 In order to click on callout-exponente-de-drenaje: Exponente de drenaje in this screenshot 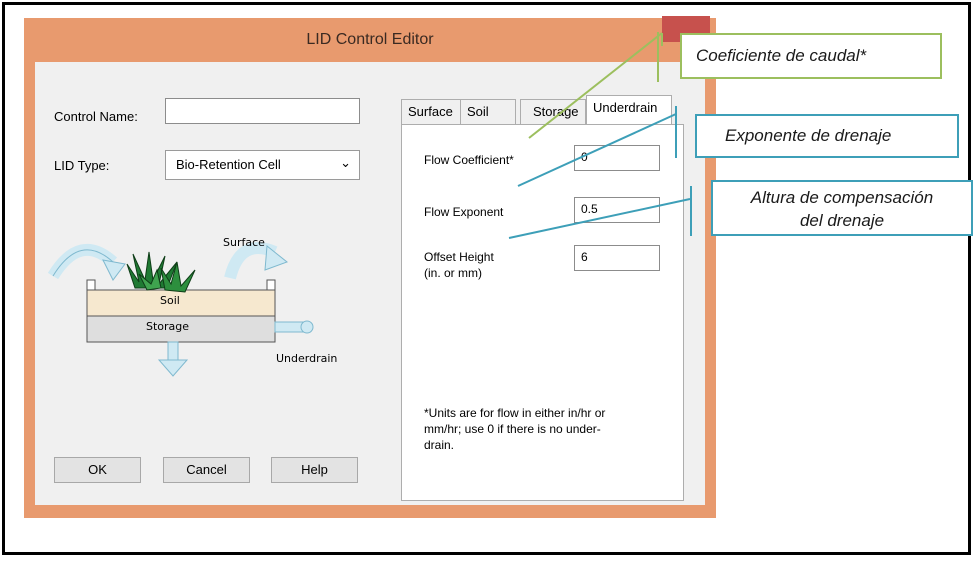, I will do `click(827, 136)`.